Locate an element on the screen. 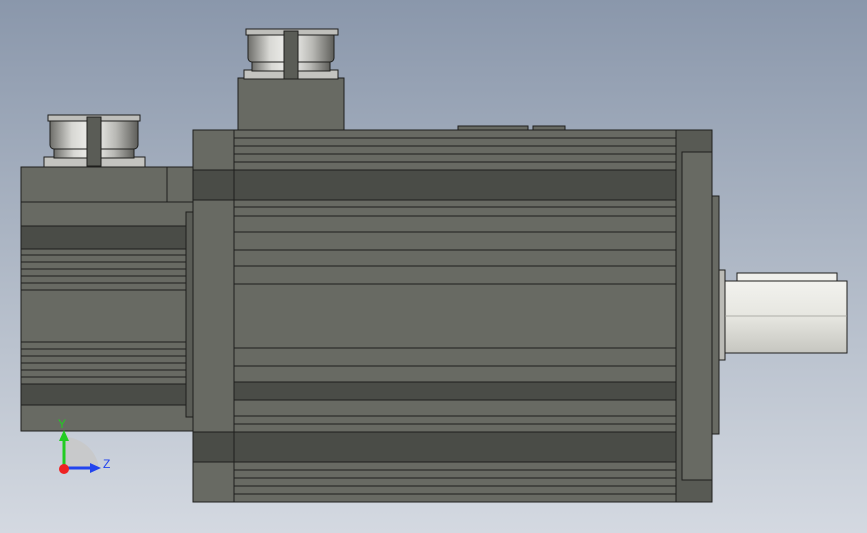  z-axis-label: Z is located at coordinates (106, 464).